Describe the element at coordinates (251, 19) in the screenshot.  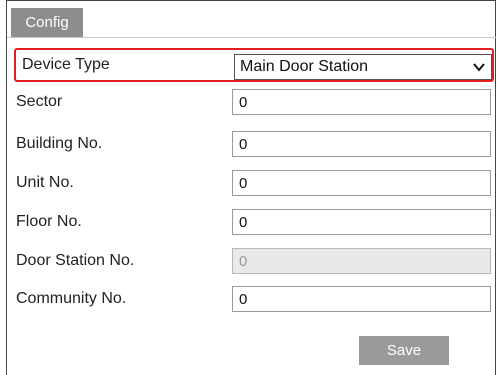
I see `tab-bar: Config` at that location.